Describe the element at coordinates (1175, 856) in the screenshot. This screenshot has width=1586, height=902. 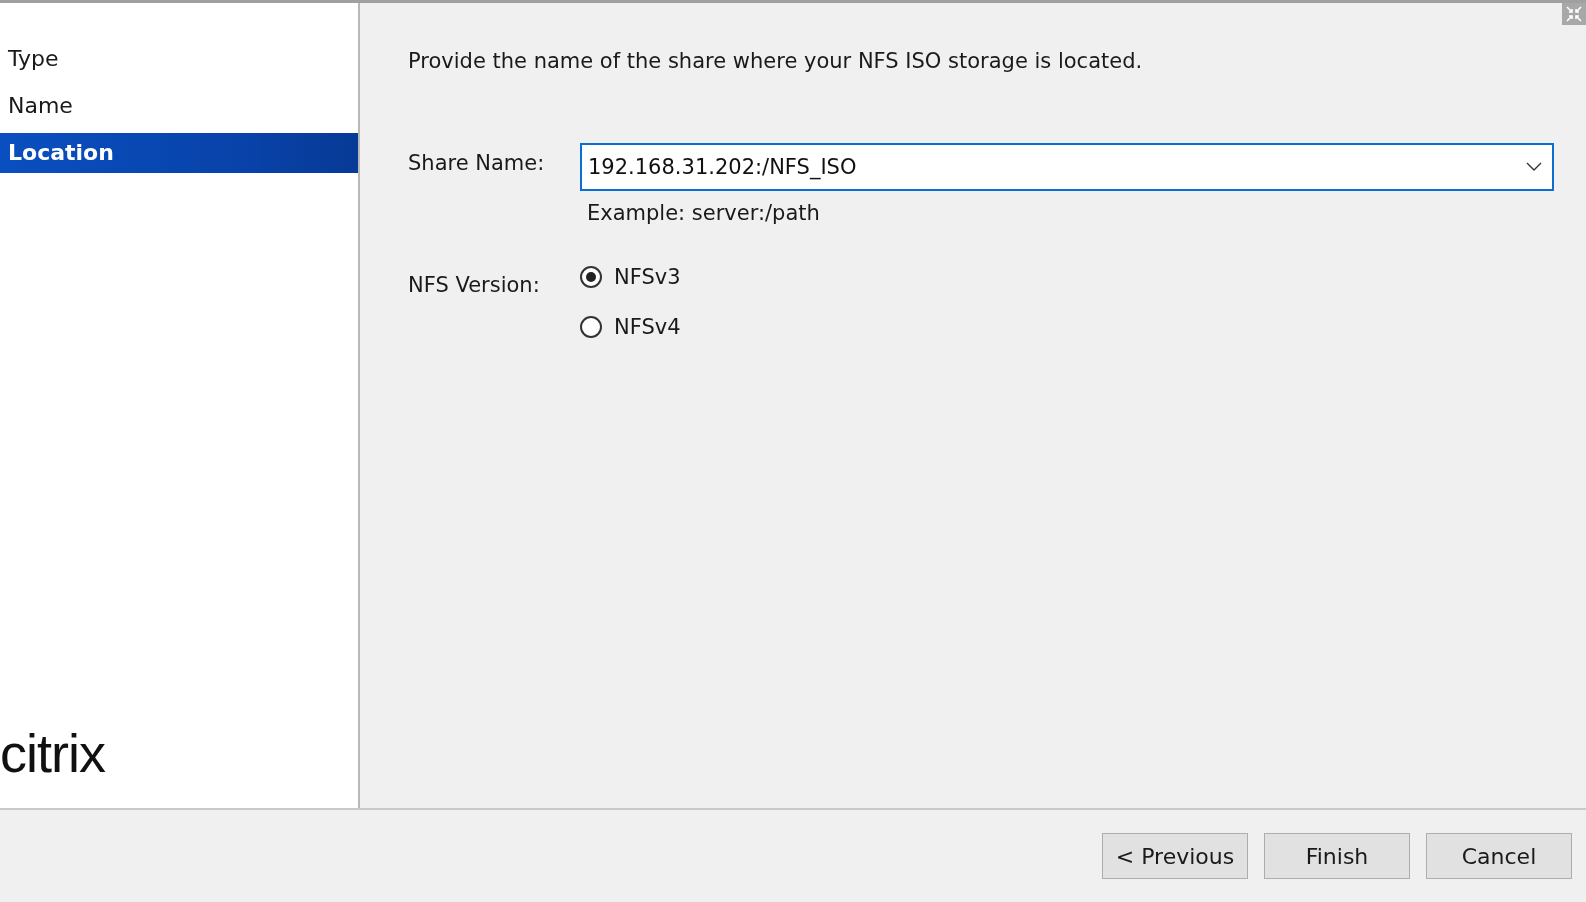
I see `wizard-button: < Previous` at that location.